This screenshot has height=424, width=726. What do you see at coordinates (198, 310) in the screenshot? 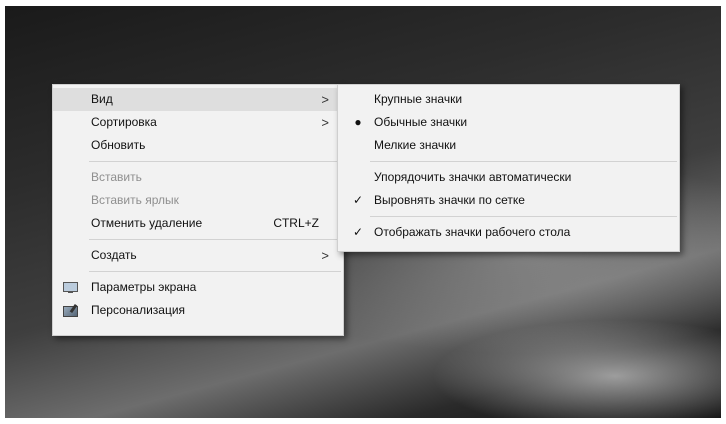
I see `menu-item-personalize: Персонализация` at bounding box center [198, 310].